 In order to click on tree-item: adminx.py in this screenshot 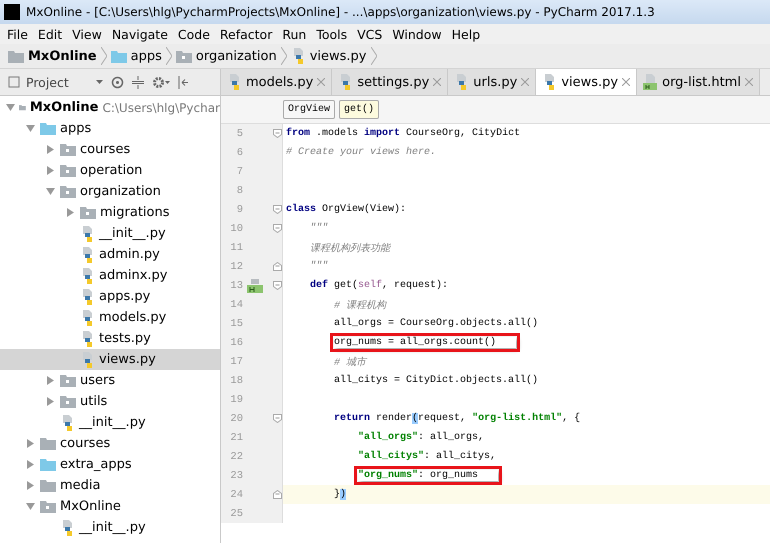, I will do `click(110, 275)`.